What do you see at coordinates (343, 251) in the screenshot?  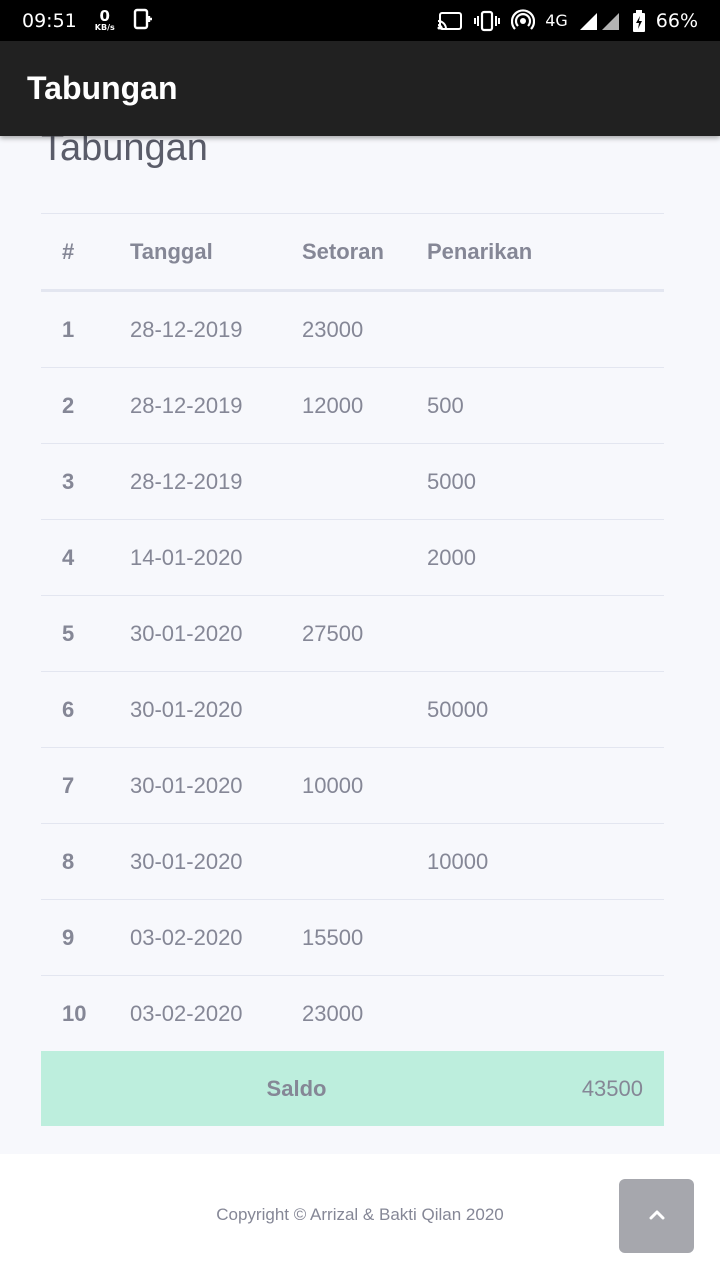 I see `column-header-deposit: Setoran` at bounding box center [343, 251].